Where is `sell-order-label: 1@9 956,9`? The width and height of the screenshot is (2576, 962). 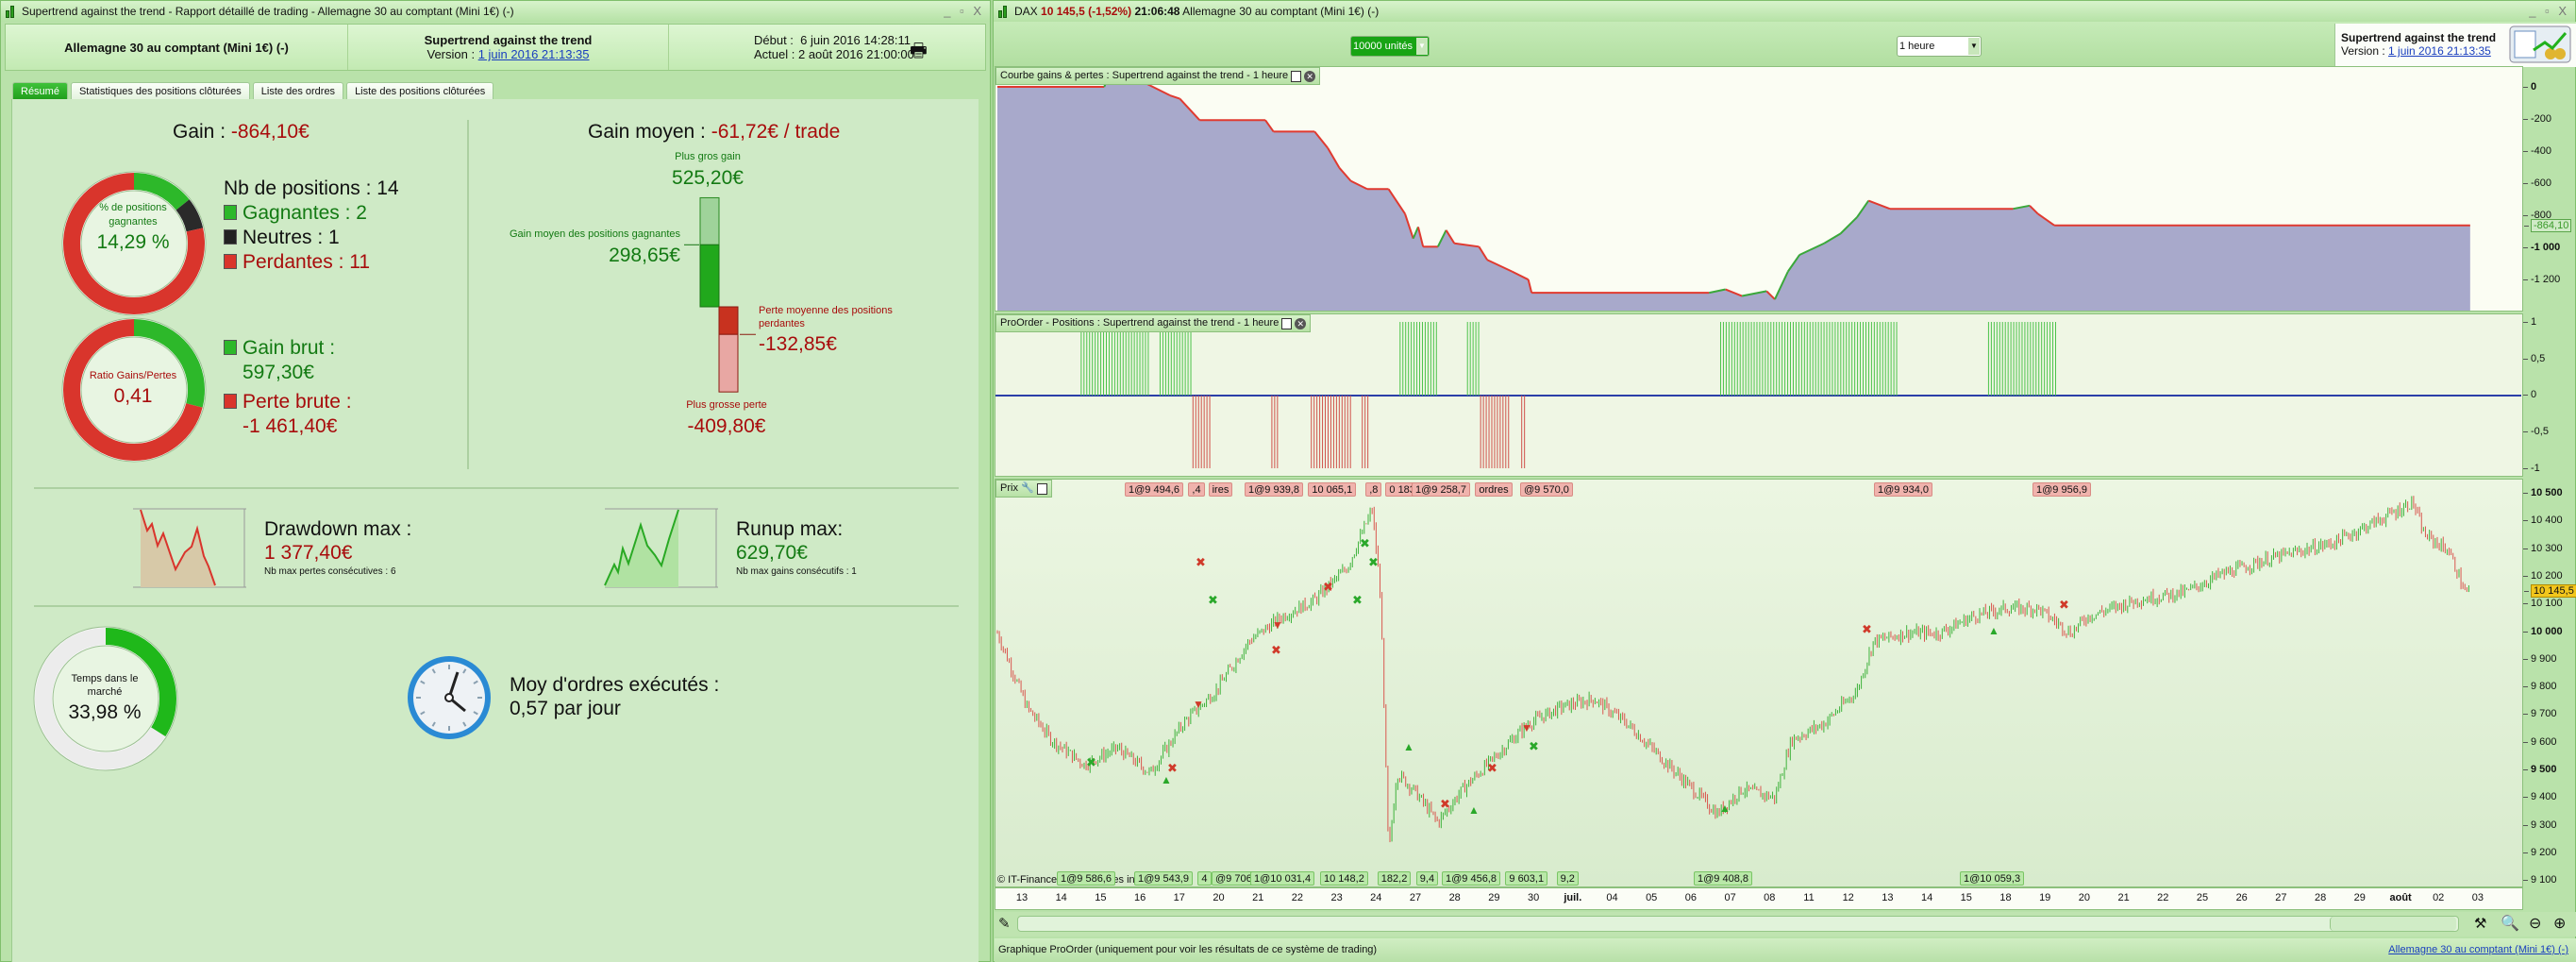 sell-order-label: 1@9 956,9 is located at coordinates (2061, 489).